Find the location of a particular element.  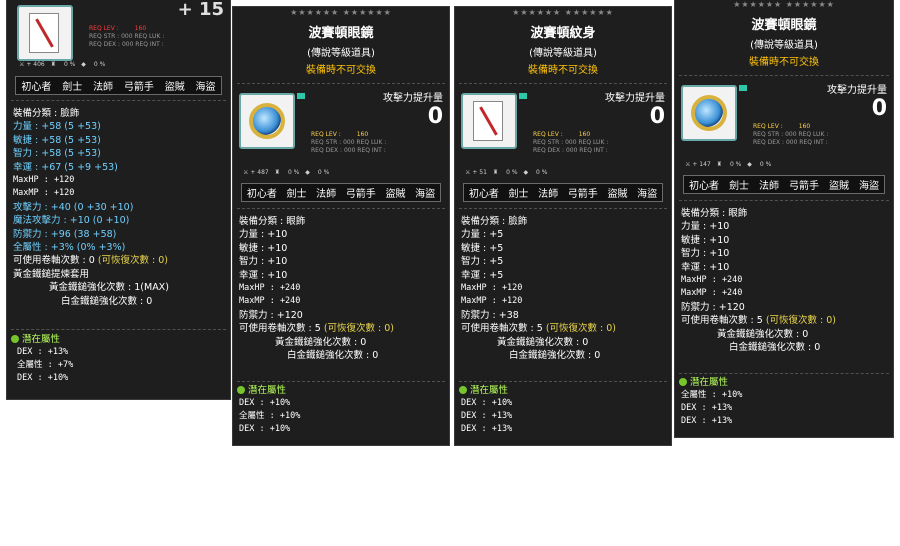

stat-line: MaxMP : +120 is located at coordinates (492, 301).